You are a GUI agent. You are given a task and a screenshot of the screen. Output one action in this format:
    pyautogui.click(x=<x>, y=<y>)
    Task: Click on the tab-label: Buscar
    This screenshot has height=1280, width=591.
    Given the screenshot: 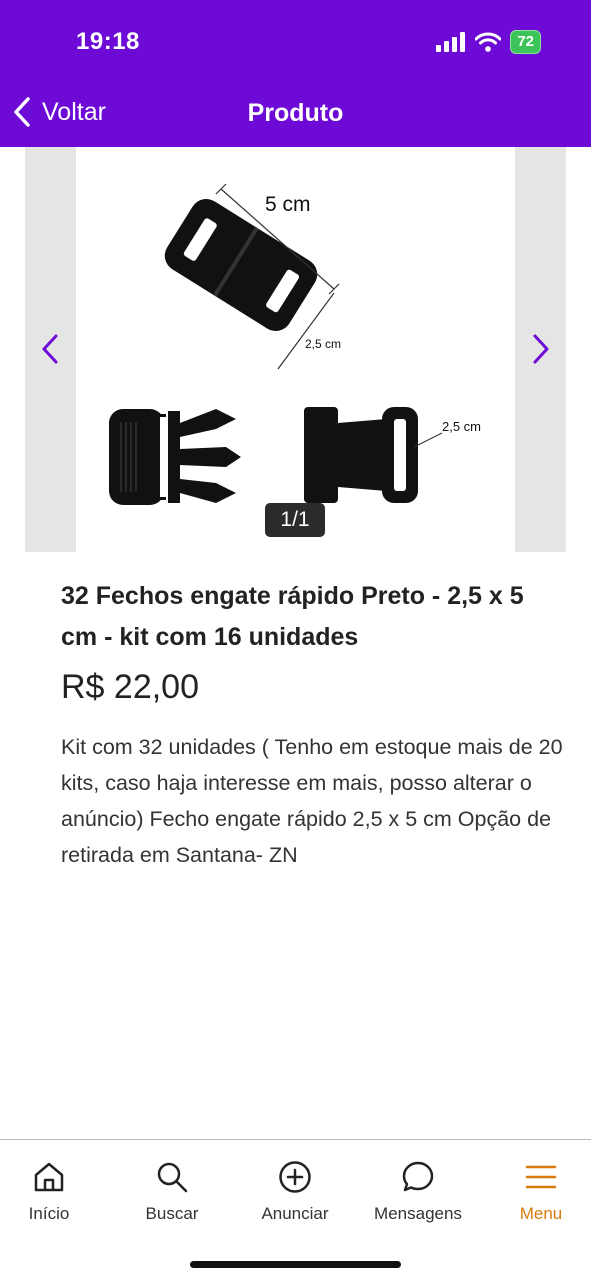 What is the action you would take?
    pyautogui.click(x=172, y=1213)
    